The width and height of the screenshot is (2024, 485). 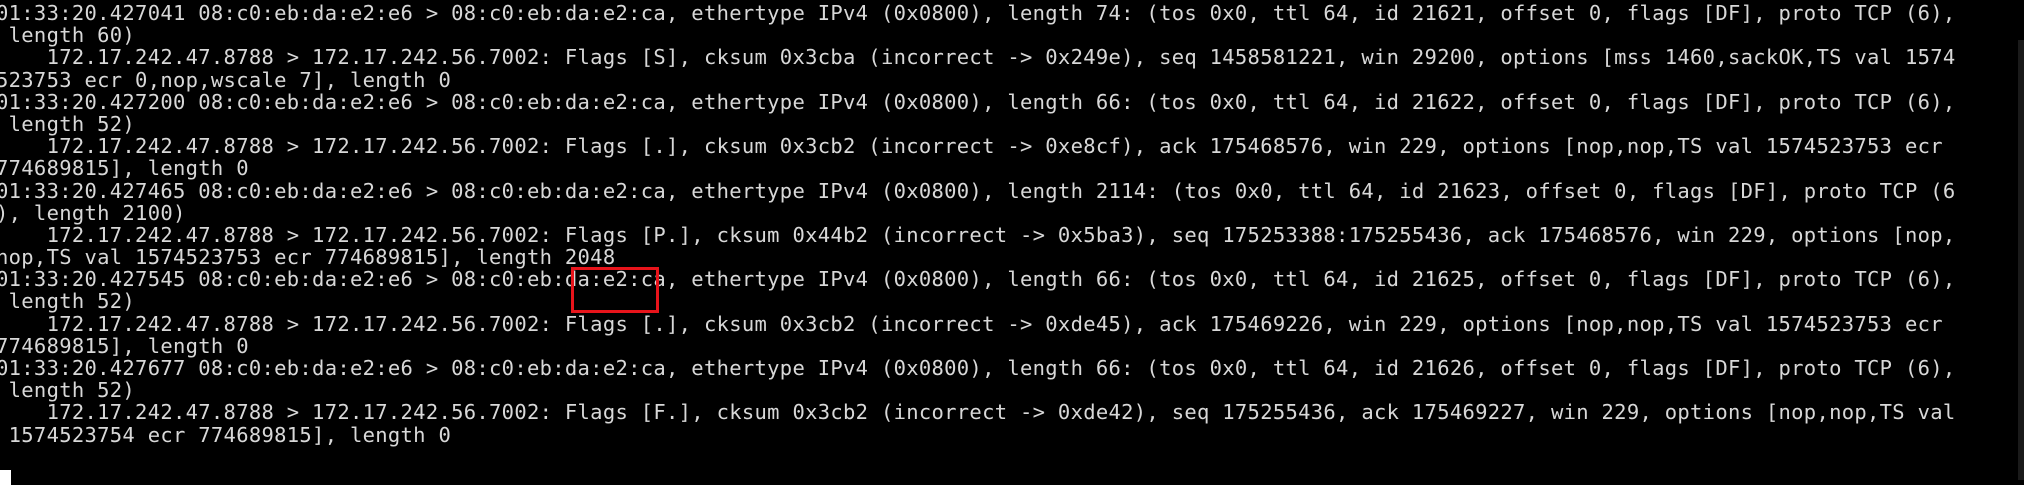 What do you see at coordinates (2021, 260) in the screenshot?
I see `scrollbar-thumb` at bounding box center [2021, 260].